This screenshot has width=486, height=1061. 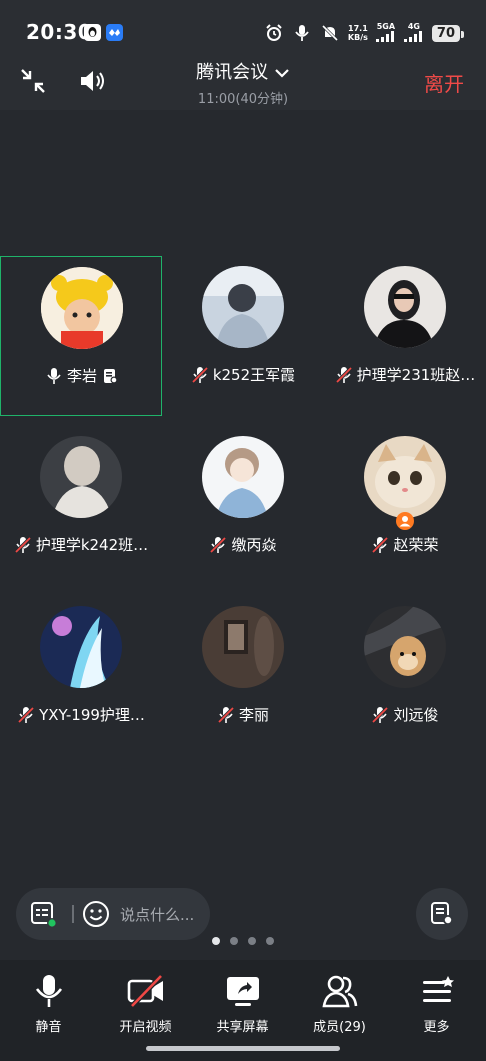 I want to click on home-indicator, so click(x=243, y=1048).